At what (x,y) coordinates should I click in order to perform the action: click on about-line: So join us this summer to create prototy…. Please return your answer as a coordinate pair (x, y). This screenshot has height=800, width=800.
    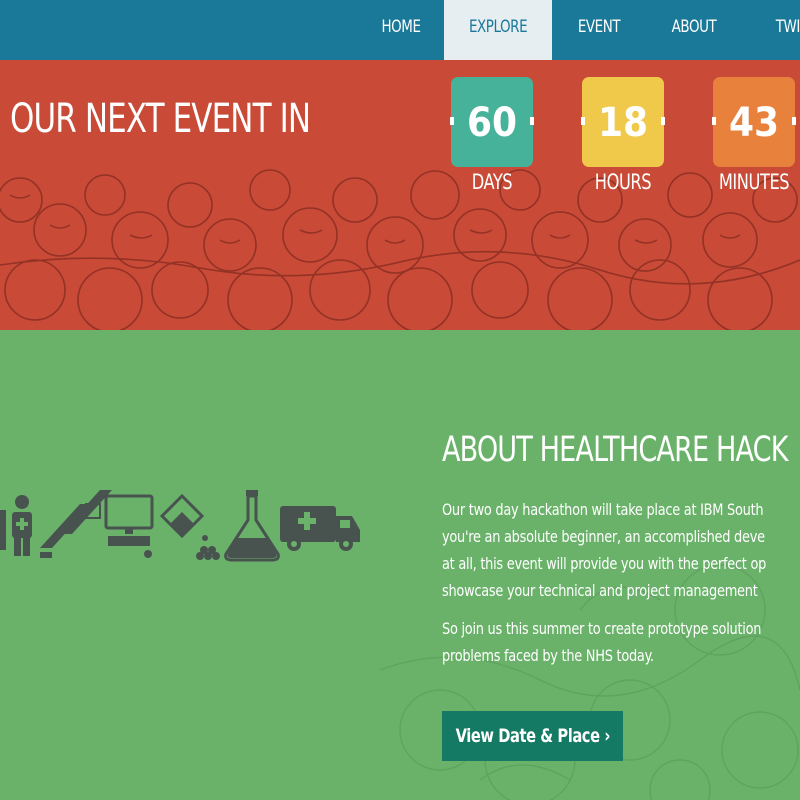
    Looking at the image, I should click on (602, 628).